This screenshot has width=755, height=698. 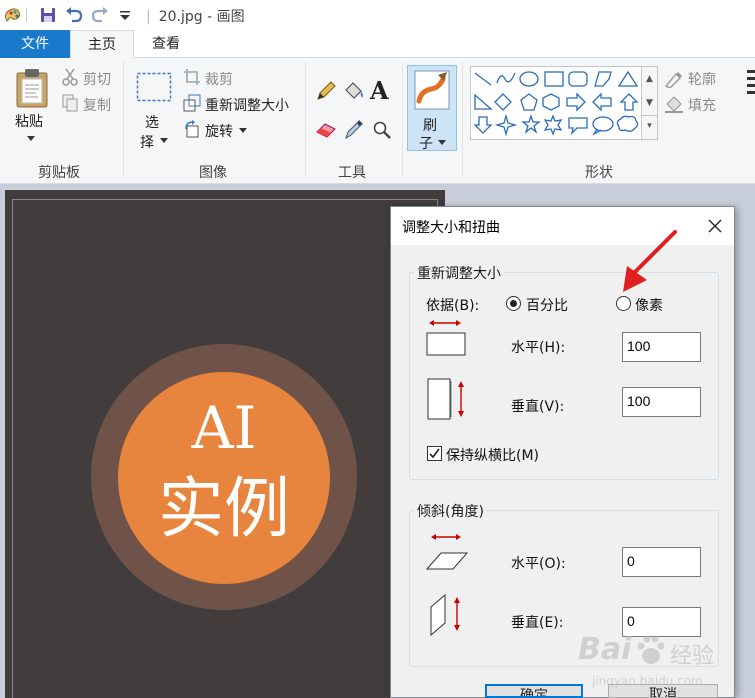 What do you see at coordinates (605, 649) in the screenshot?
I see `watermark-brand: Bai` at bounding box center [605, 649].